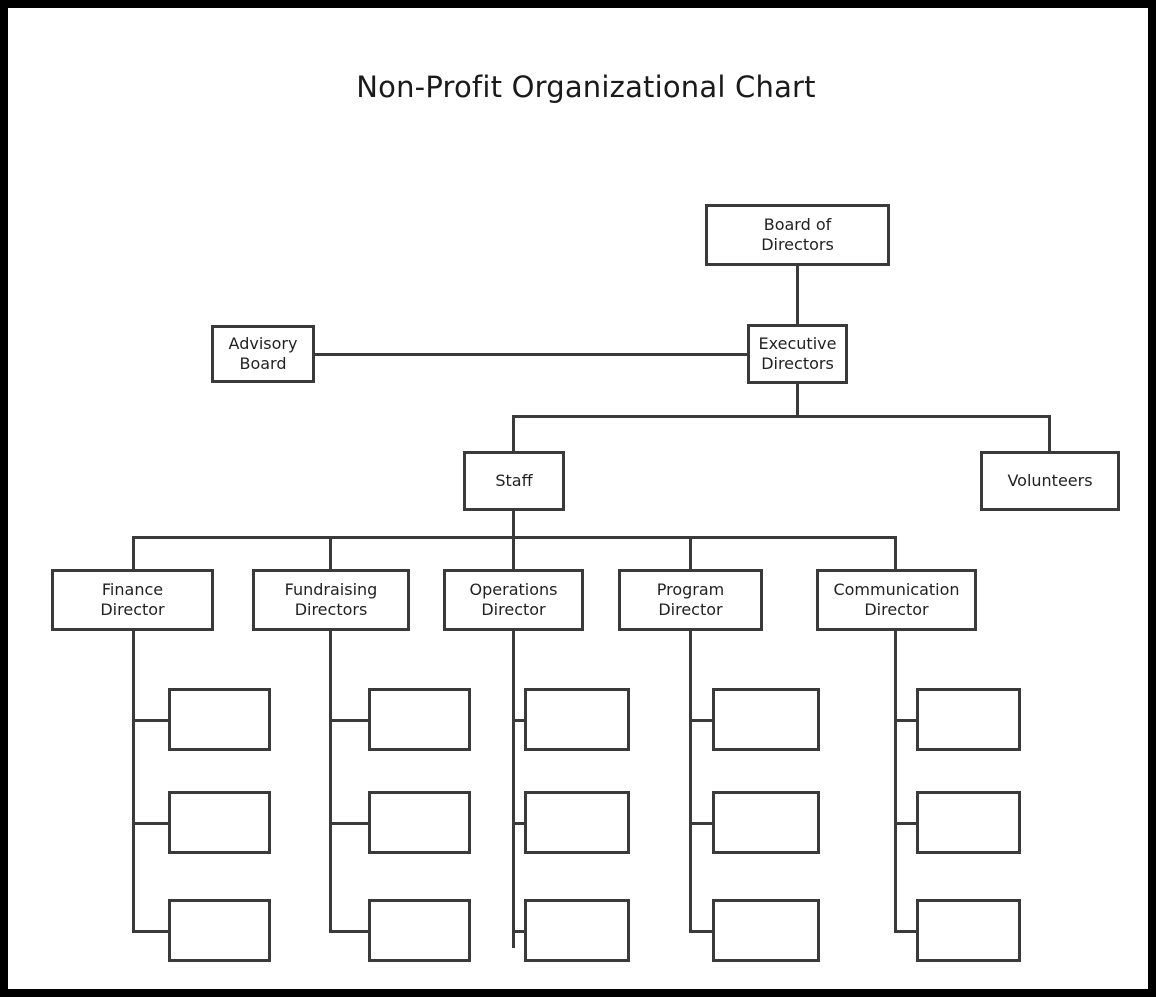 This screenshot has width=1156, height=997. I want to click on node-executive-directors-label: Executive Directors, so click(797, 353).